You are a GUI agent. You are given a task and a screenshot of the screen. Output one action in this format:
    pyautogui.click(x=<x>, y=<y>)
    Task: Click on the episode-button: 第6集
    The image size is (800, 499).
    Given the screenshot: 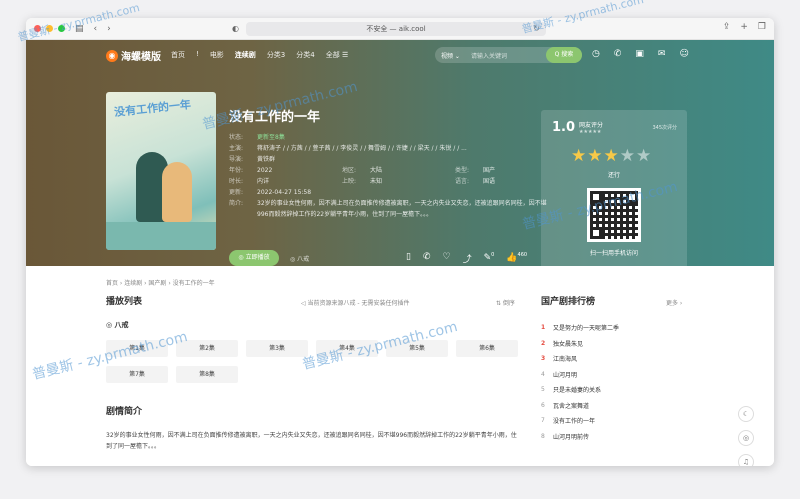 What is the action you would take?
    pyautogui.click(x=487, y=348)
    